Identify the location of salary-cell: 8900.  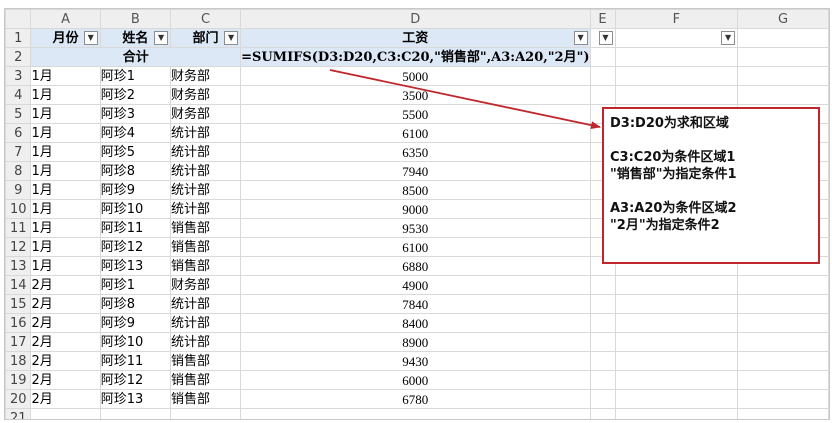
(415, 342).